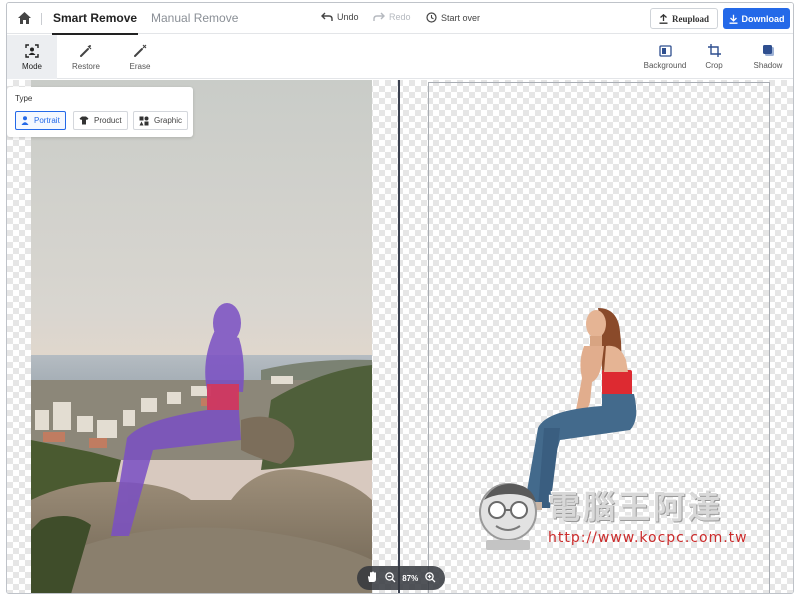  What do you see at coordinates (85, 66) in the screenshot?
I see `tool-restore-label: Restore` at bounding box center [85, 66].